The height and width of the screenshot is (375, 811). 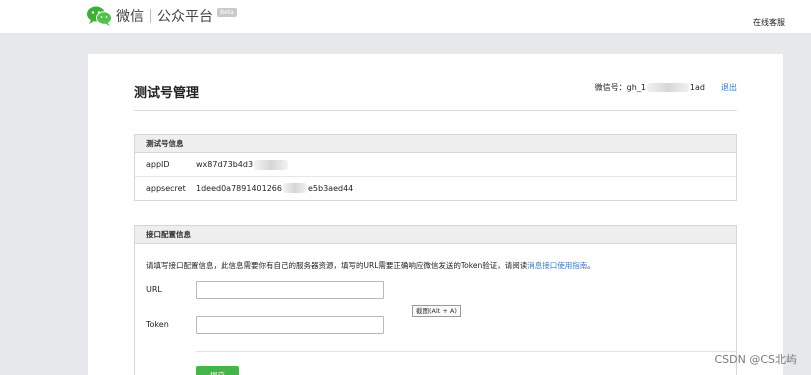 I want to click on wechat-logo: 微信 公众平台 Beta, so click(x=161, y=16).